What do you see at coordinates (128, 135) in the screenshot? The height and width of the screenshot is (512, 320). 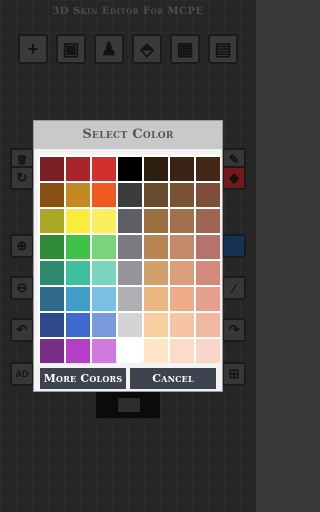 I see `dialog-title: Select Color` at bounding box center [128, 135].